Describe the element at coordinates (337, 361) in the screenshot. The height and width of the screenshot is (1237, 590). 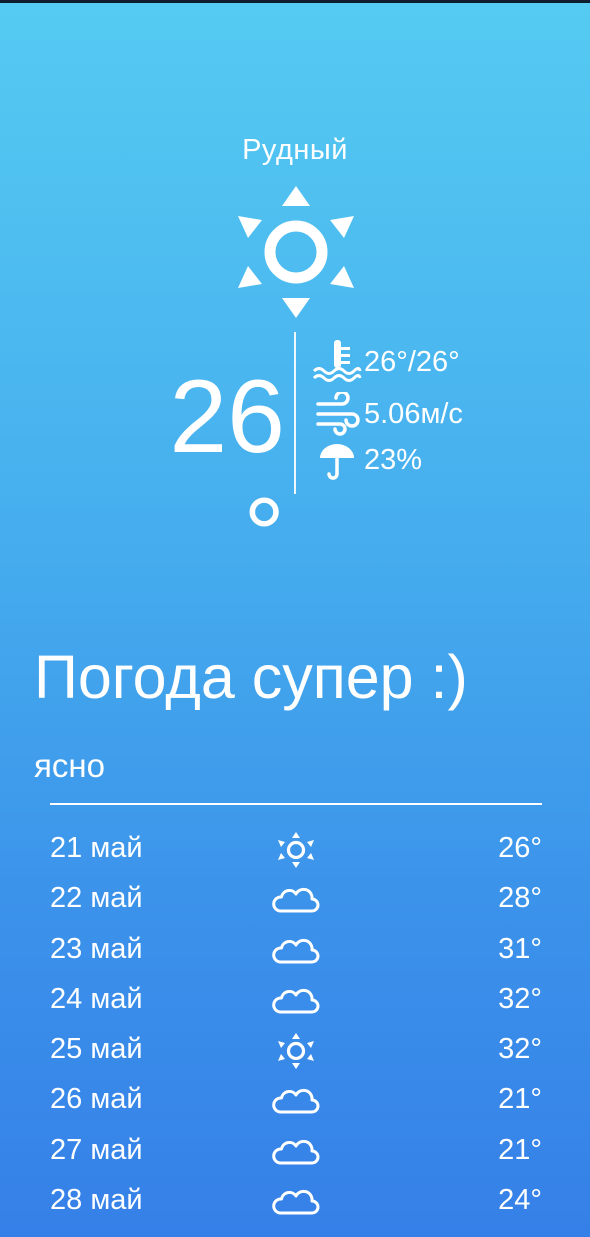
I see `thermometer-water-icon` at that location.